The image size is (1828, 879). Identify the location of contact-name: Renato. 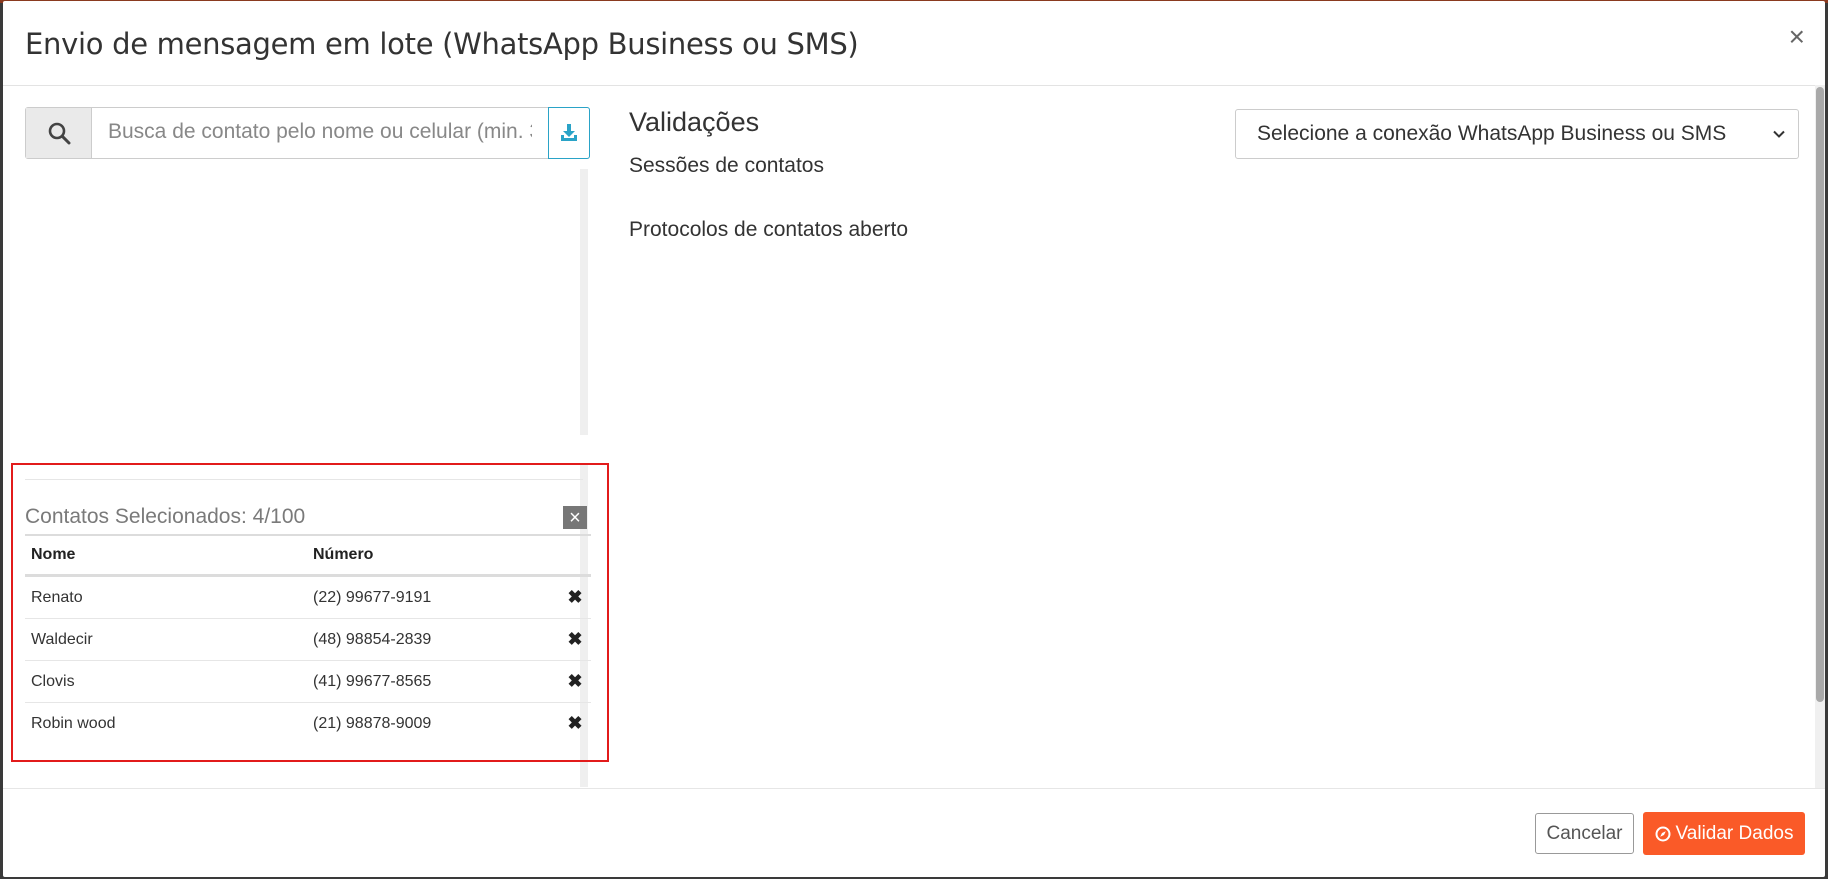
(166, 597).